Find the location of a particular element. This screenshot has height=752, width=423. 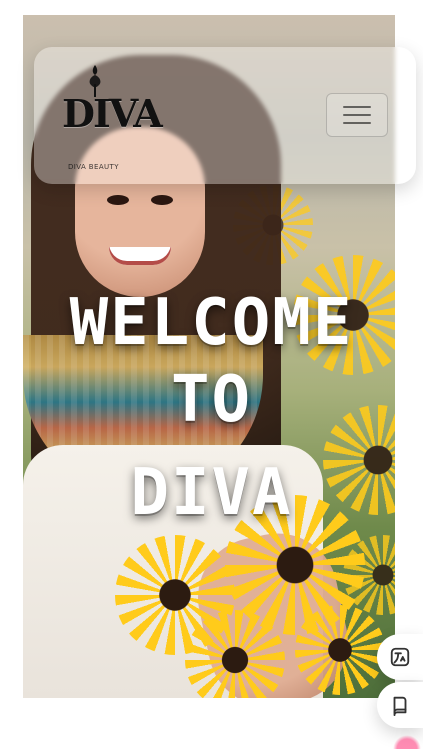

translate-floating-button is located at coordinates (400, 657).